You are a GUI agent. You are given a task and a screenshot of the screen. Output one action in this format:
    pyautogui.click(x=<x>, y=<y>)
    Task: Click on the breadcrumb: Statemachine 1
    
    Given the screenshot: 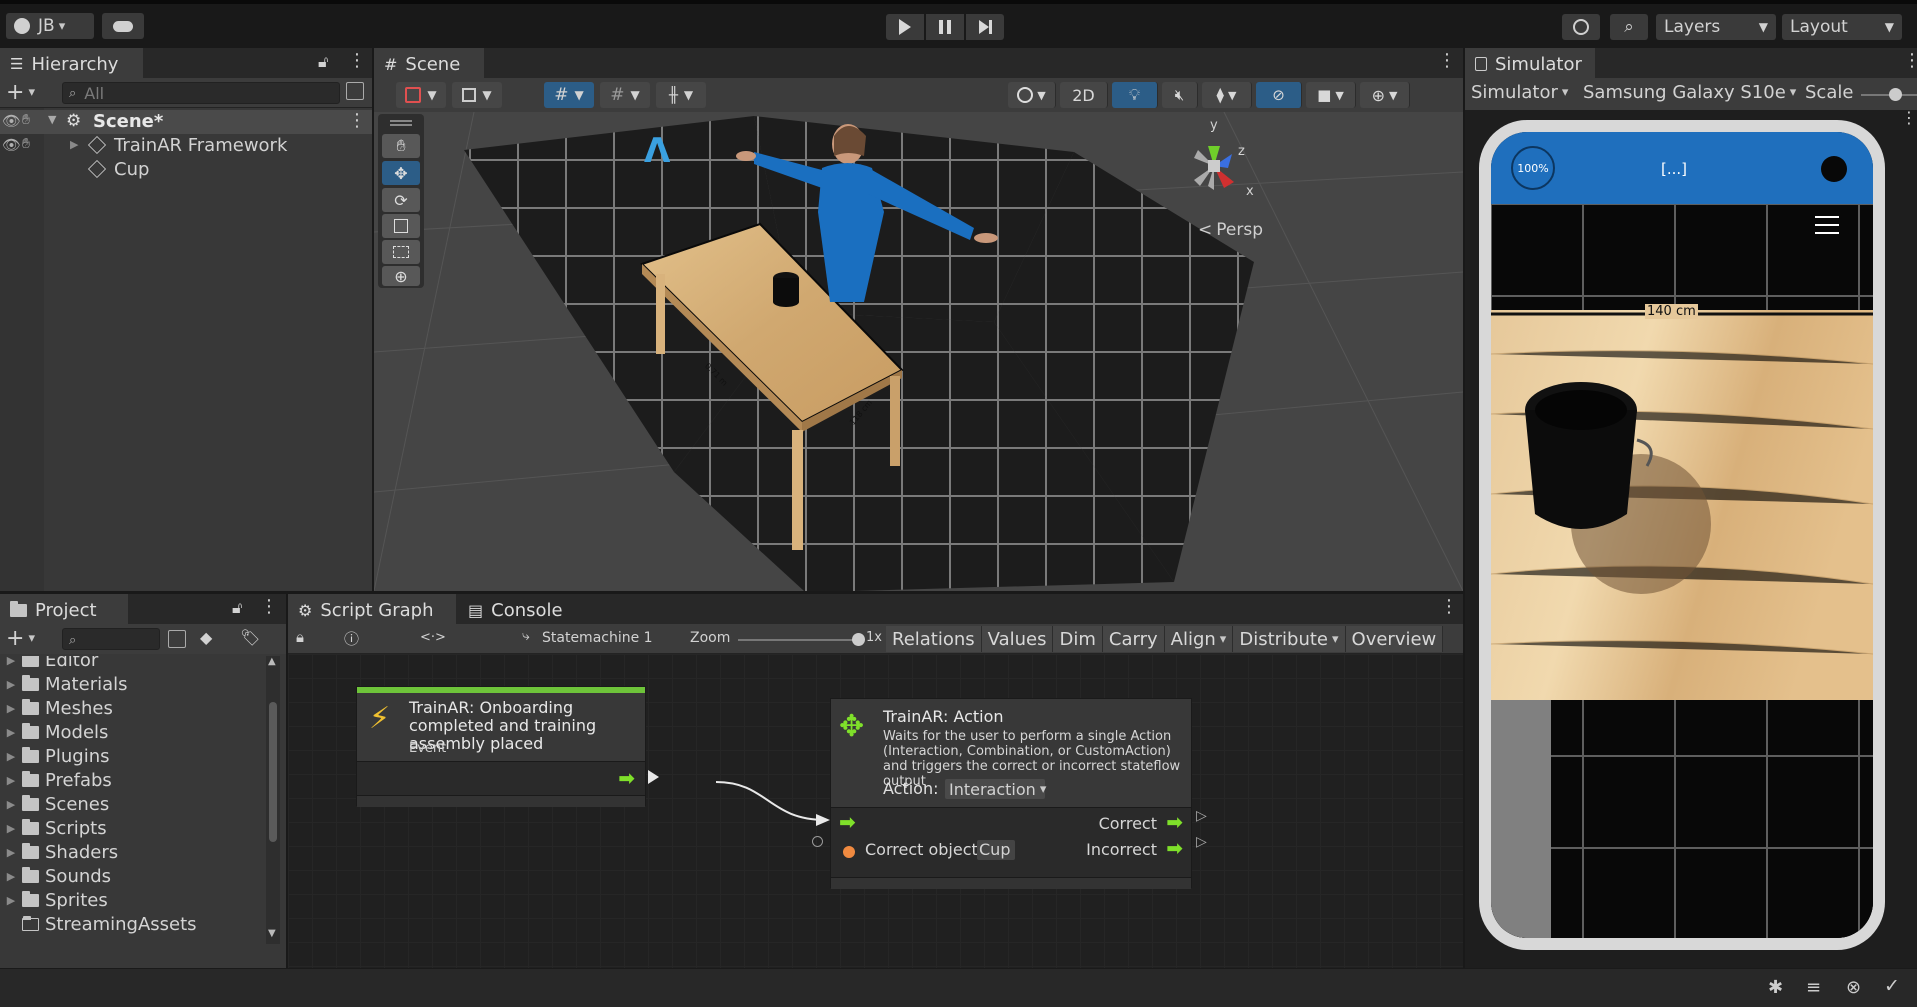 What is the action you would take?
    pyautogui.click(x=597, y=638)
    